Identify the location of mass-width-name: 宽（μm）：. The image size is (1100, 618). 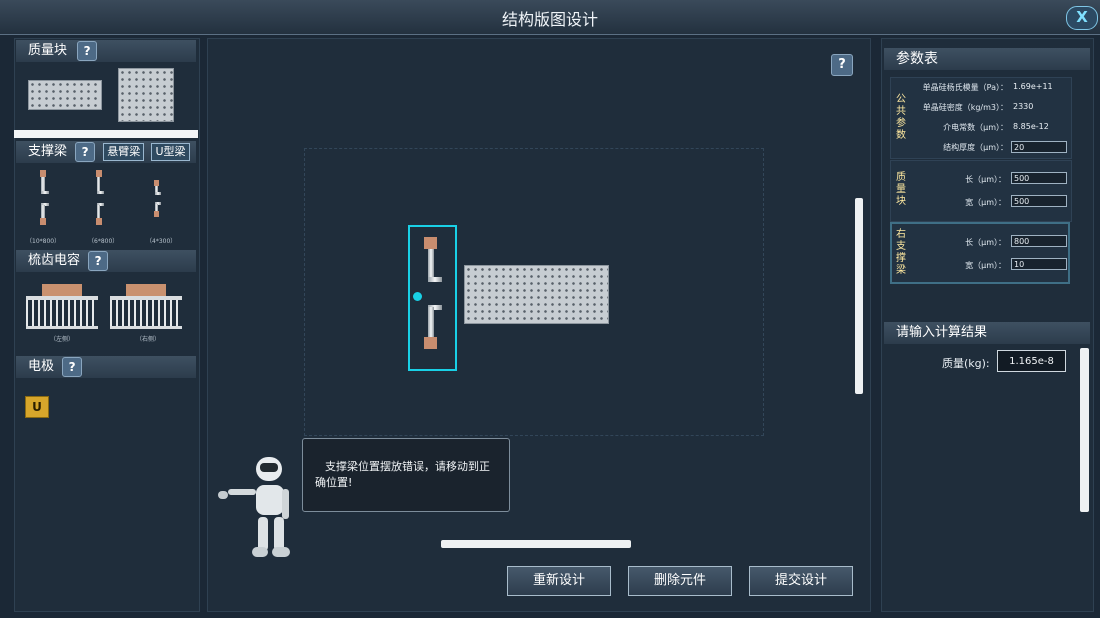
(985, 202).